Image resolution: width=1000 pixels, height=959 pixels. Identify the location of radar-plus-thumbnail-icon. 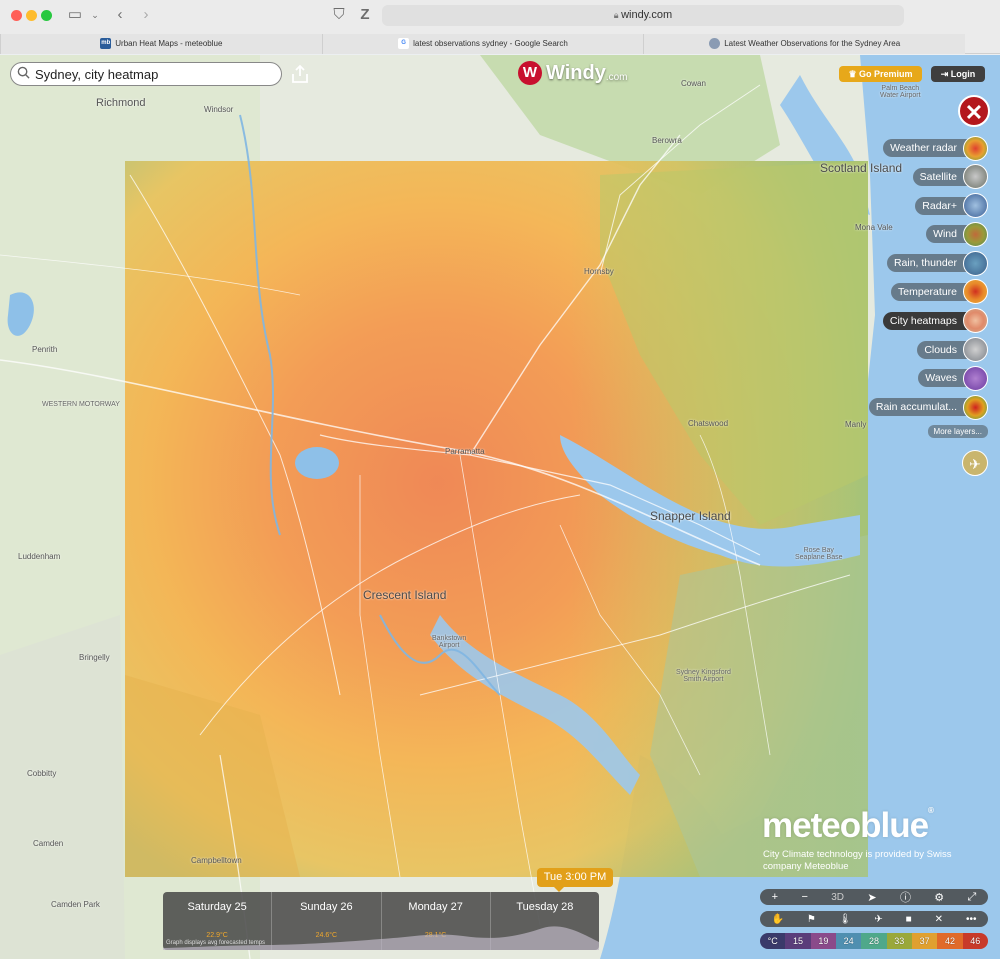
(975, 206).